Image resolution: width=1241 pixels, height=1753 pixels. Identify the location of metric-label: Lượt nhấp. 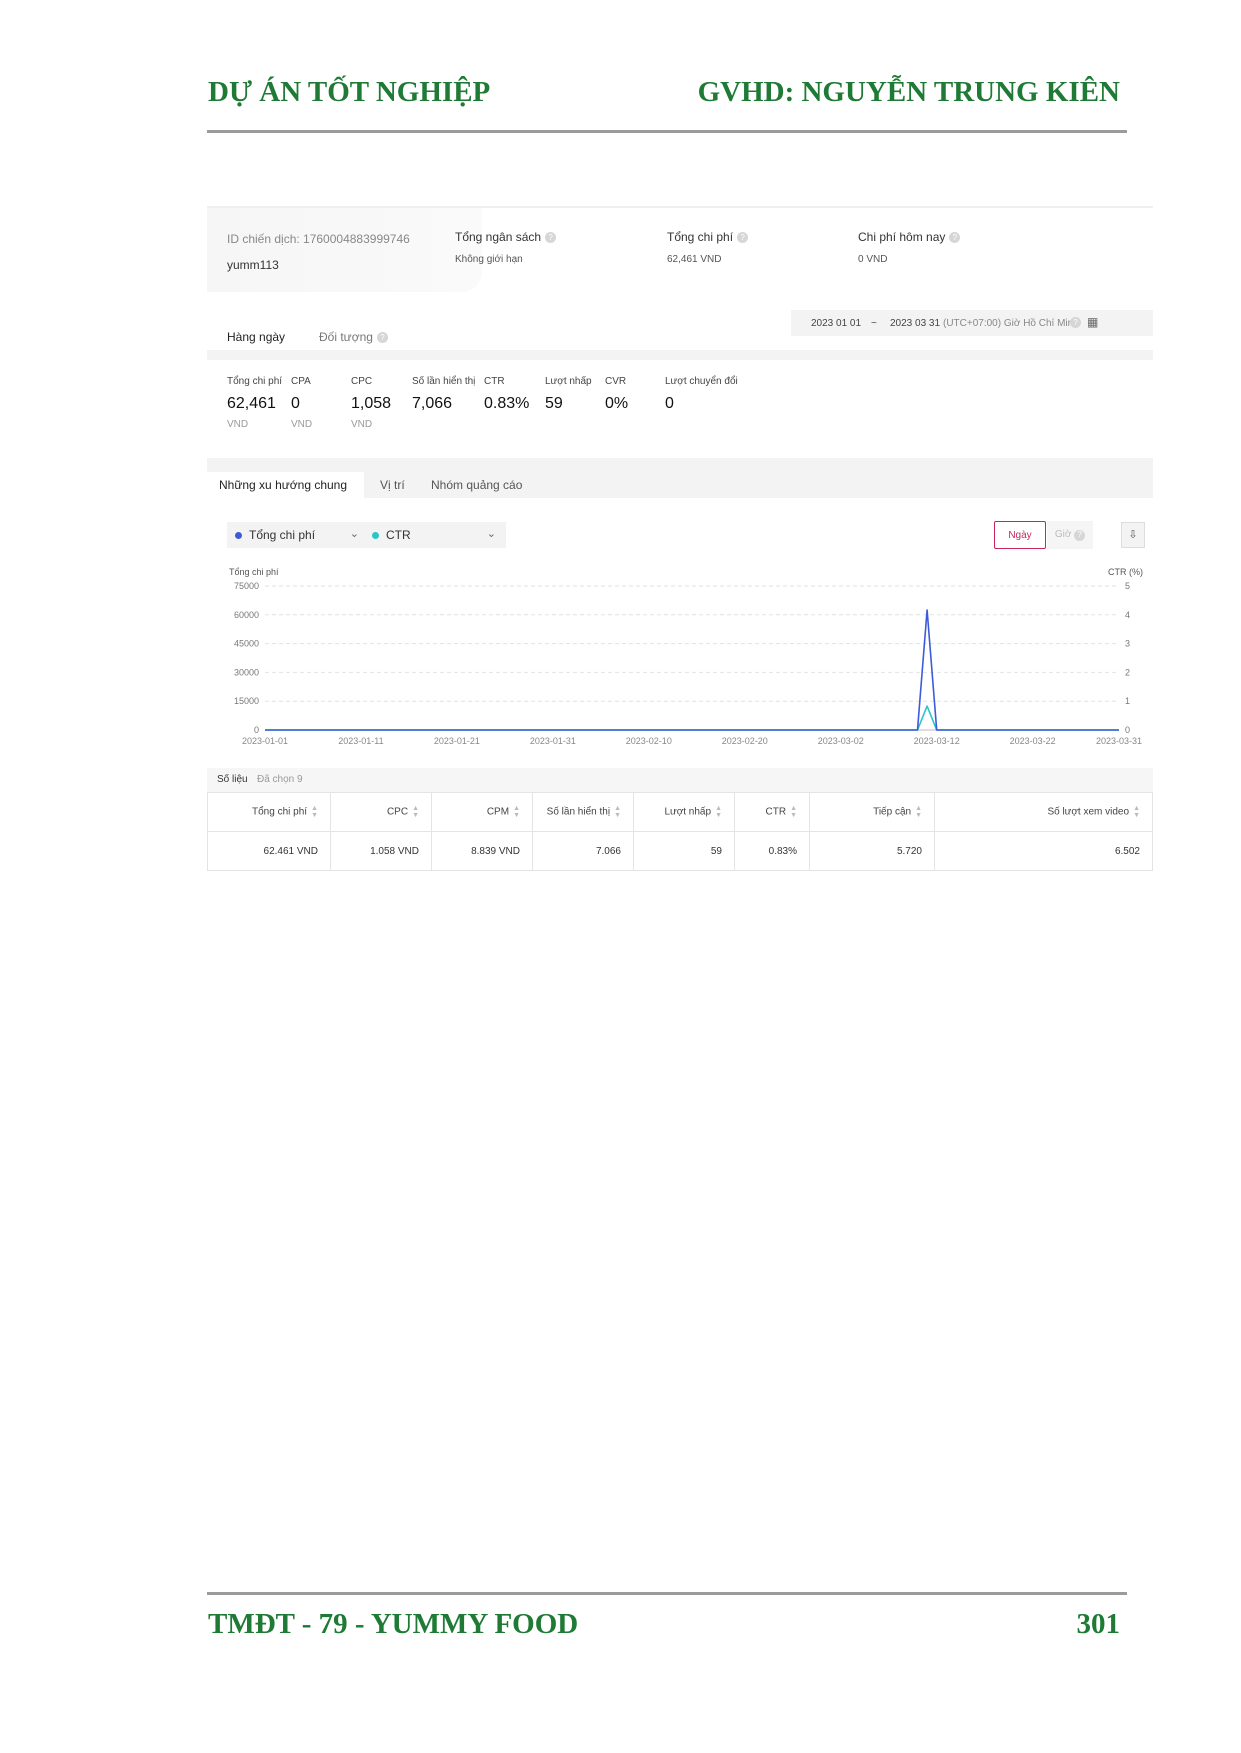
(568, 381).